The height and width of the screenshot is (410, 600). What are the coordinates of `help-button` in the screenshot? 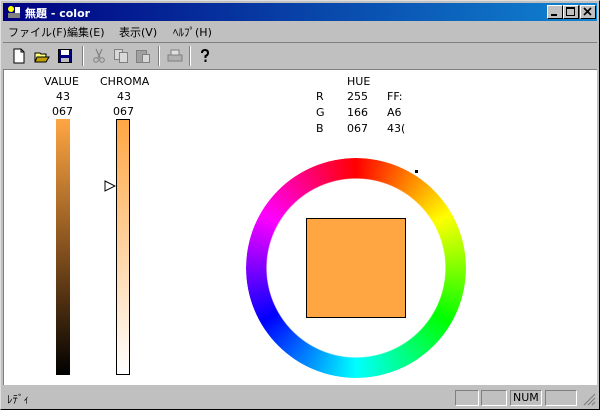 It's located at (205, 56).